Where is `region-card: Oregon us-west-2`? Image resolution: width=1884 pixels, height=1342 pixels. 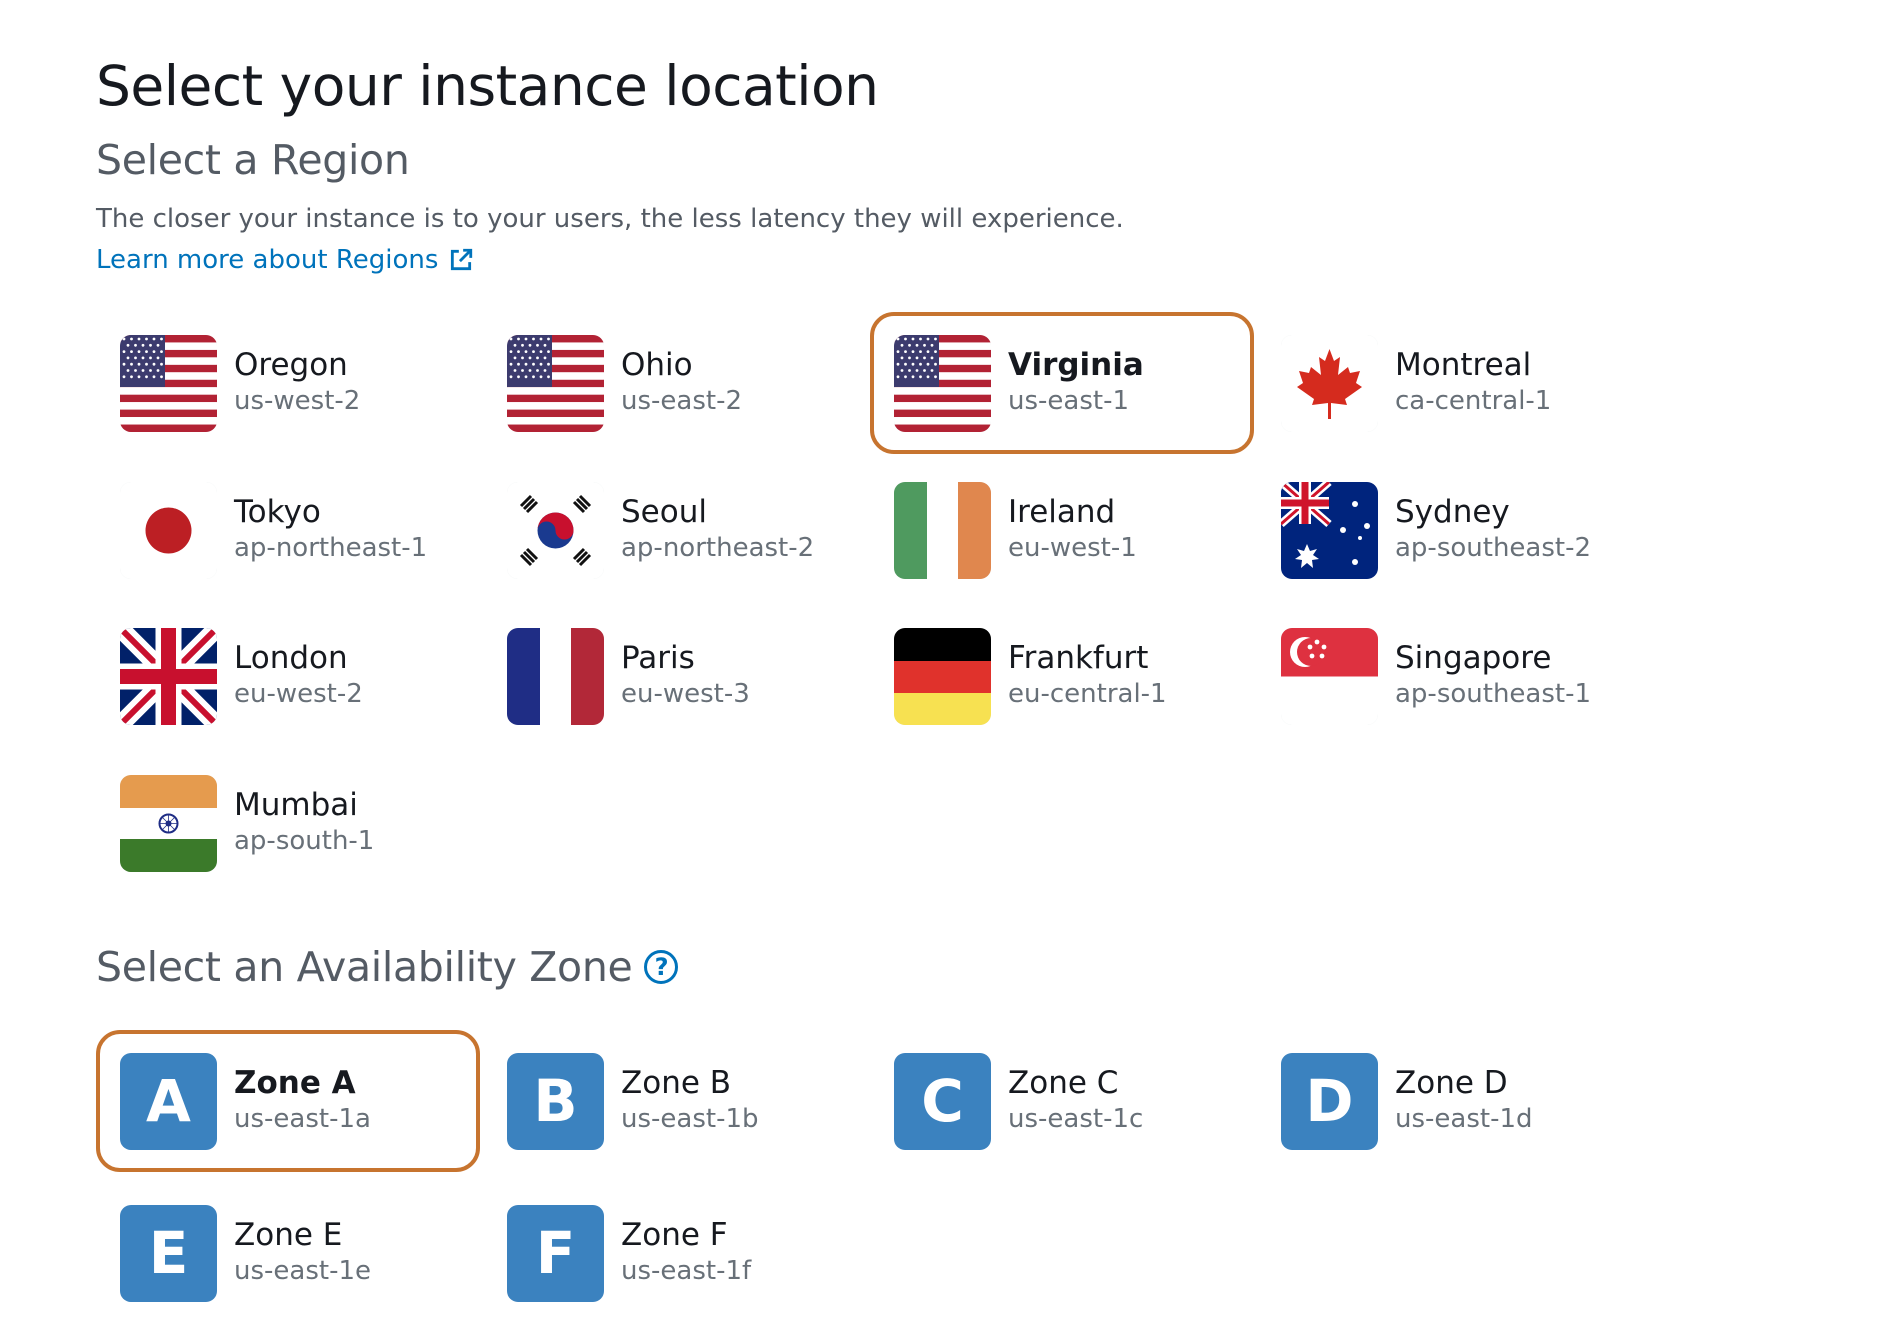 region-card: Oregon us-west-2 is located at coordinates (288, 383).